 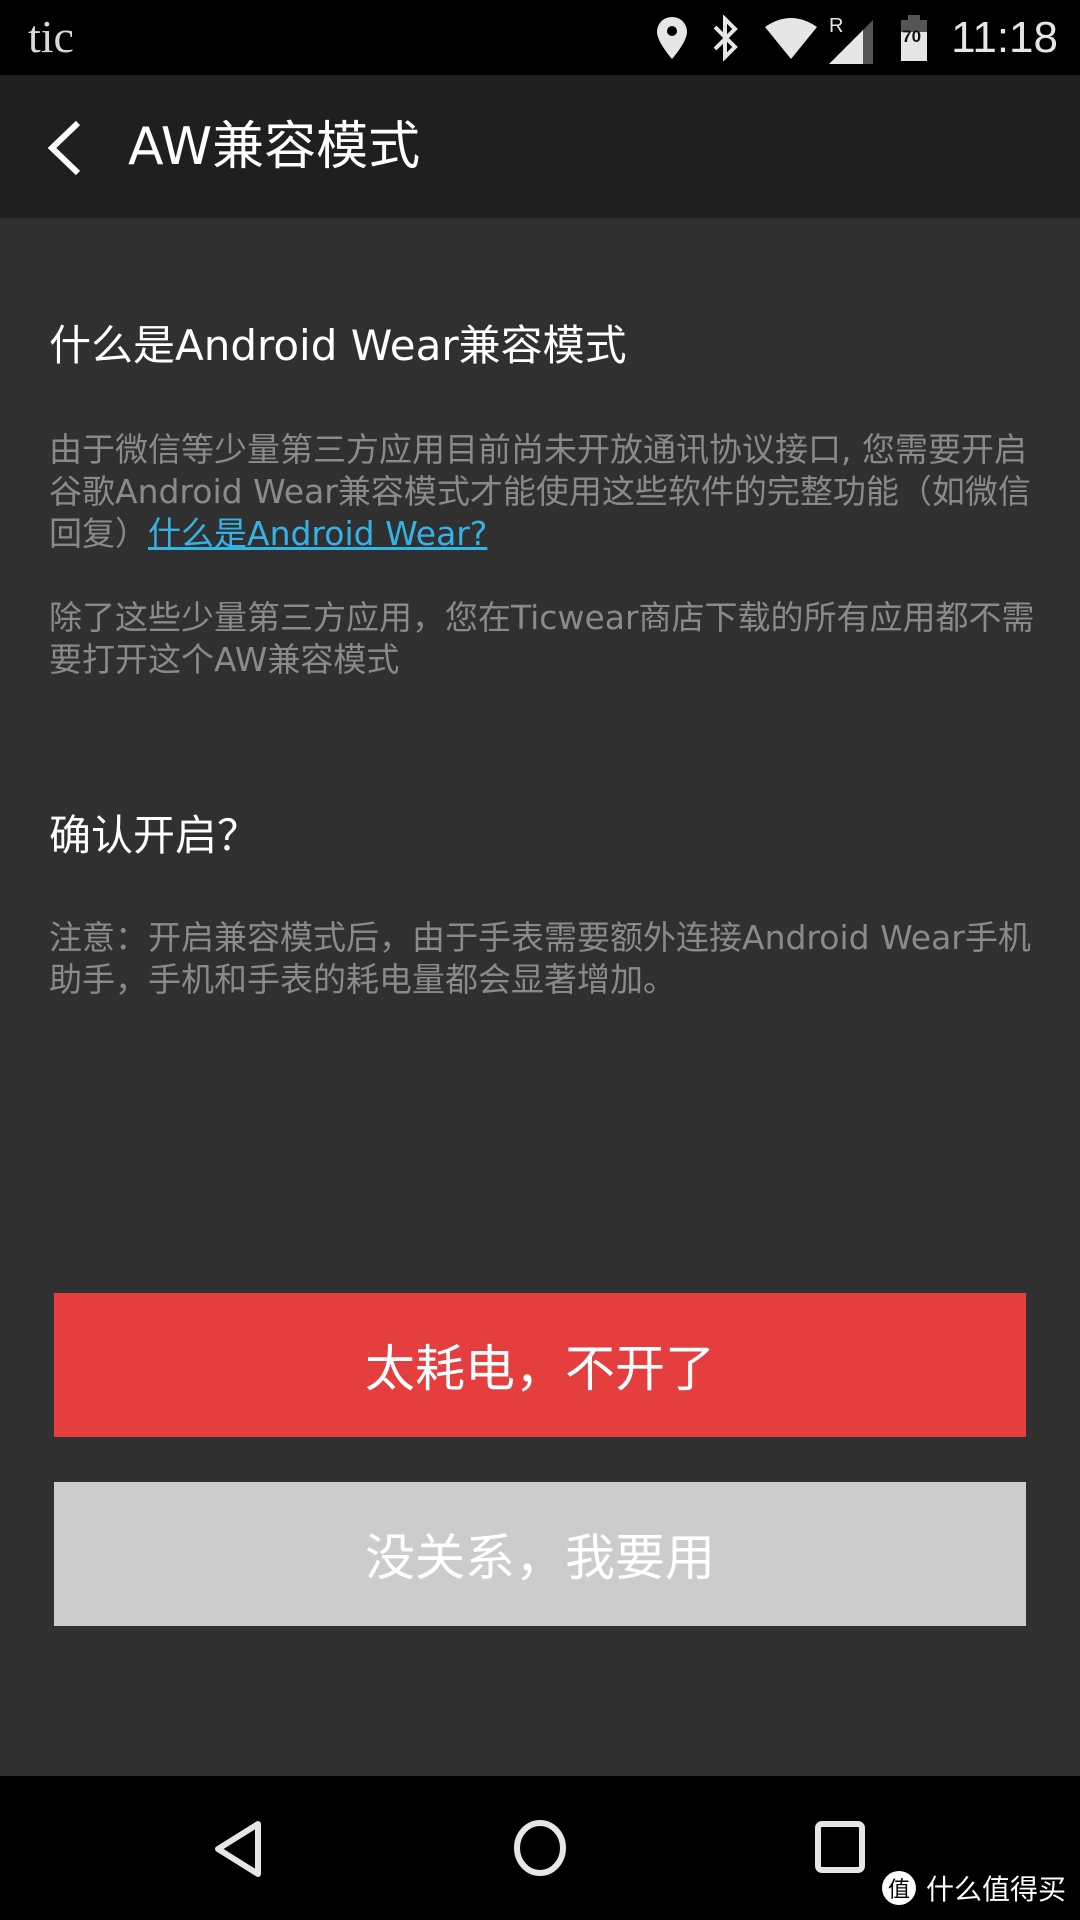 I want to click on clock: 11:18, so click(x=1004, y=37).